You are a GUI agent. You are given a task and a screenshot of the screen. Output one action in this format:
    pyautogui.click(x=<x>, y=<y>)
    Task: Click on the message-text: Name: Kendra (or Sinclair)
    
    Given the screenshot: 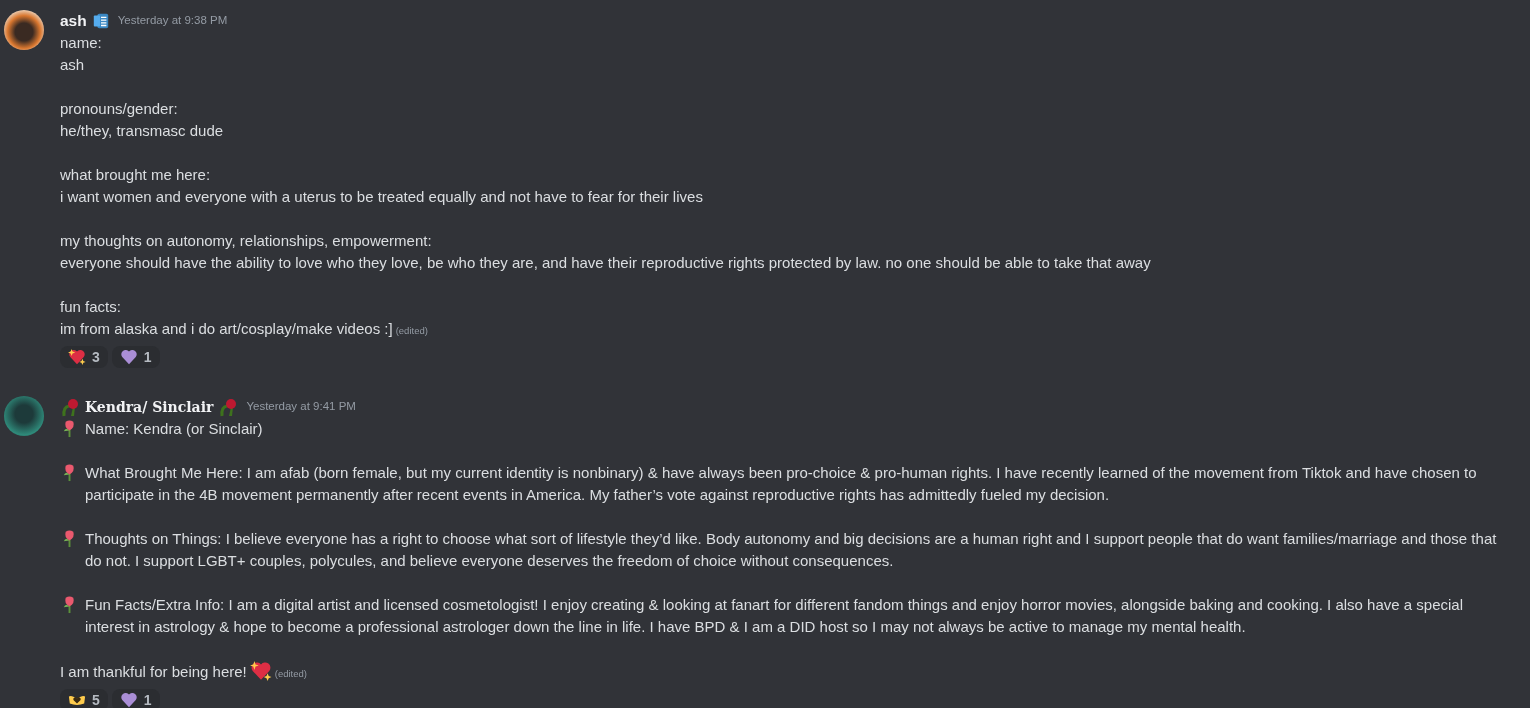 What is the action you would take?
    pyautogui.click(x=174, y=429)
    